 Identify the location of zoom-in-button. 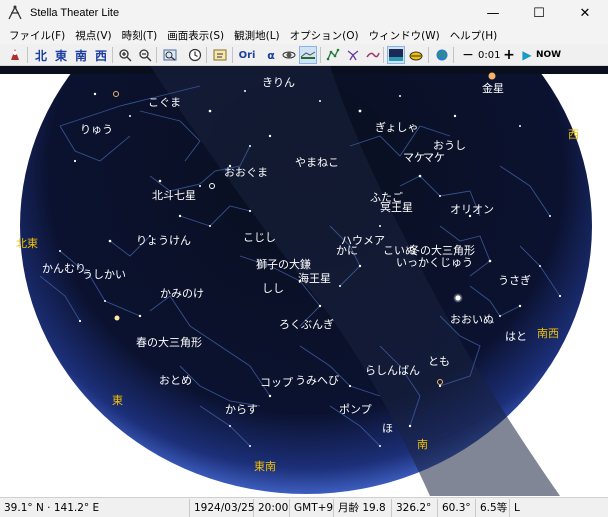
(125, 55).